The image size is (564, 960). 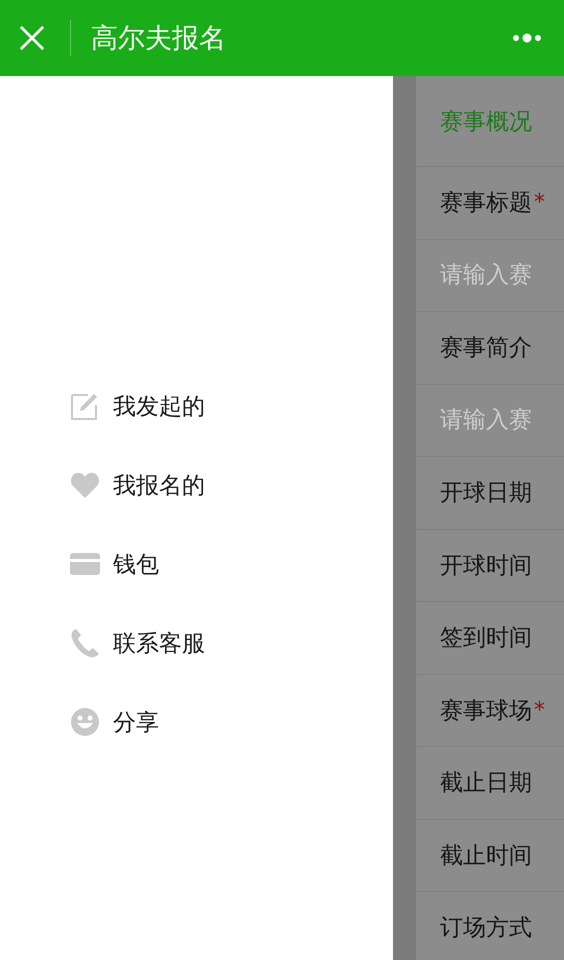 I want to click on field-label: 签到时间, so click(x=486, y=639).